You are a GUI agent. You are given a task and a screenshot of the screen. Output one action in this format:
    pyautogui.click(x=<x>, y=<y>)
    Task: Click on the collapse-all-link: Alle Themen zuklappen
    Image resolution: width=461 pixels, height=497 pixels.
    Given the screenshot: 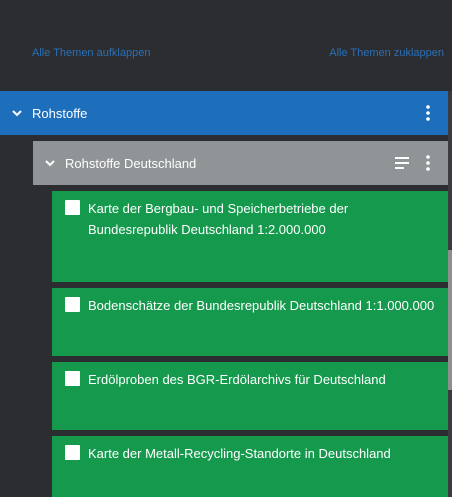 What is the action you would take?
    pyautogui.click(x=386, y=53)
    